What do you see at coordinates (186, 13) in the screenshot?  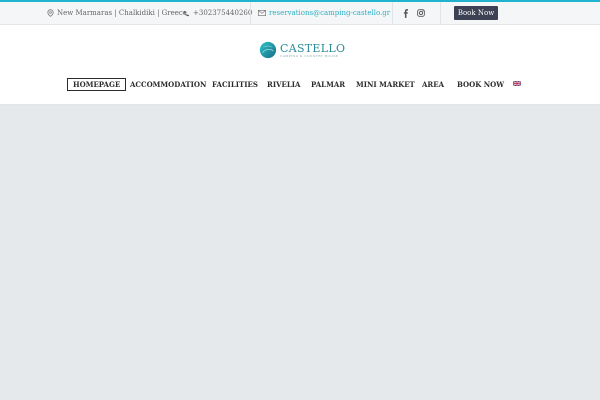 I see `phone-icon` at bounding box center [186, 13].